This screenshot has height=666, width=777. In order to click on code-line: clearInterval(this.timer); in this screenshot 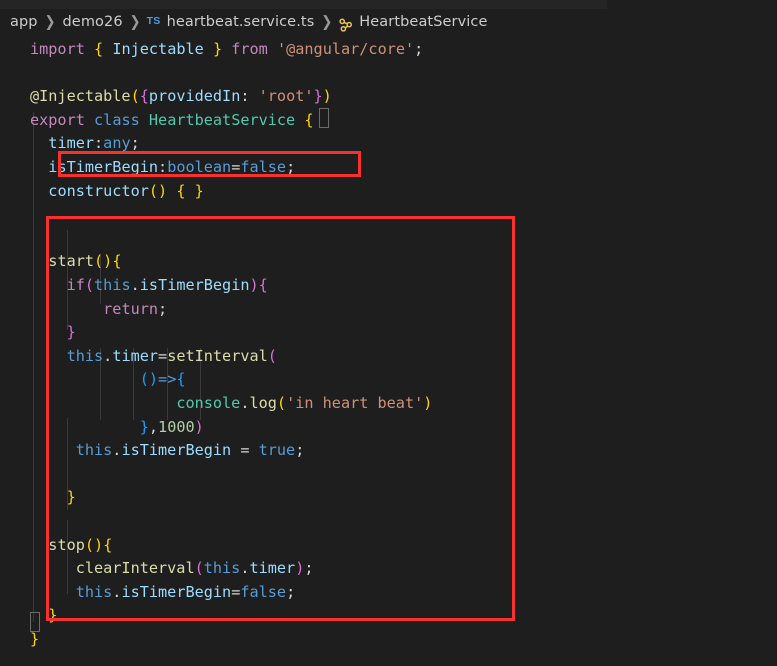, I will do `click(172, 569)`.